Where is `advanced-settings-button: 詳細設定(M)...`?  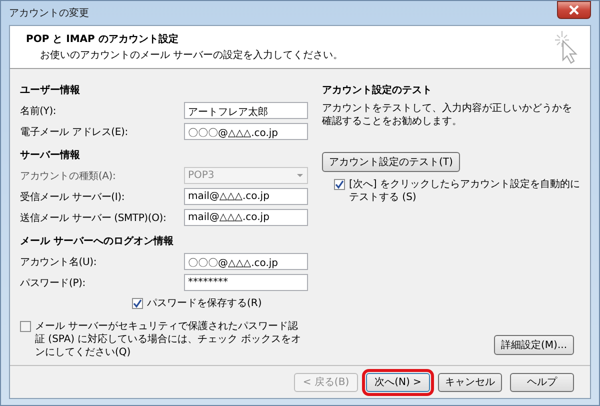
advanced-settings-button: 詳細設定(M)... is located at coordinates (534, 345).